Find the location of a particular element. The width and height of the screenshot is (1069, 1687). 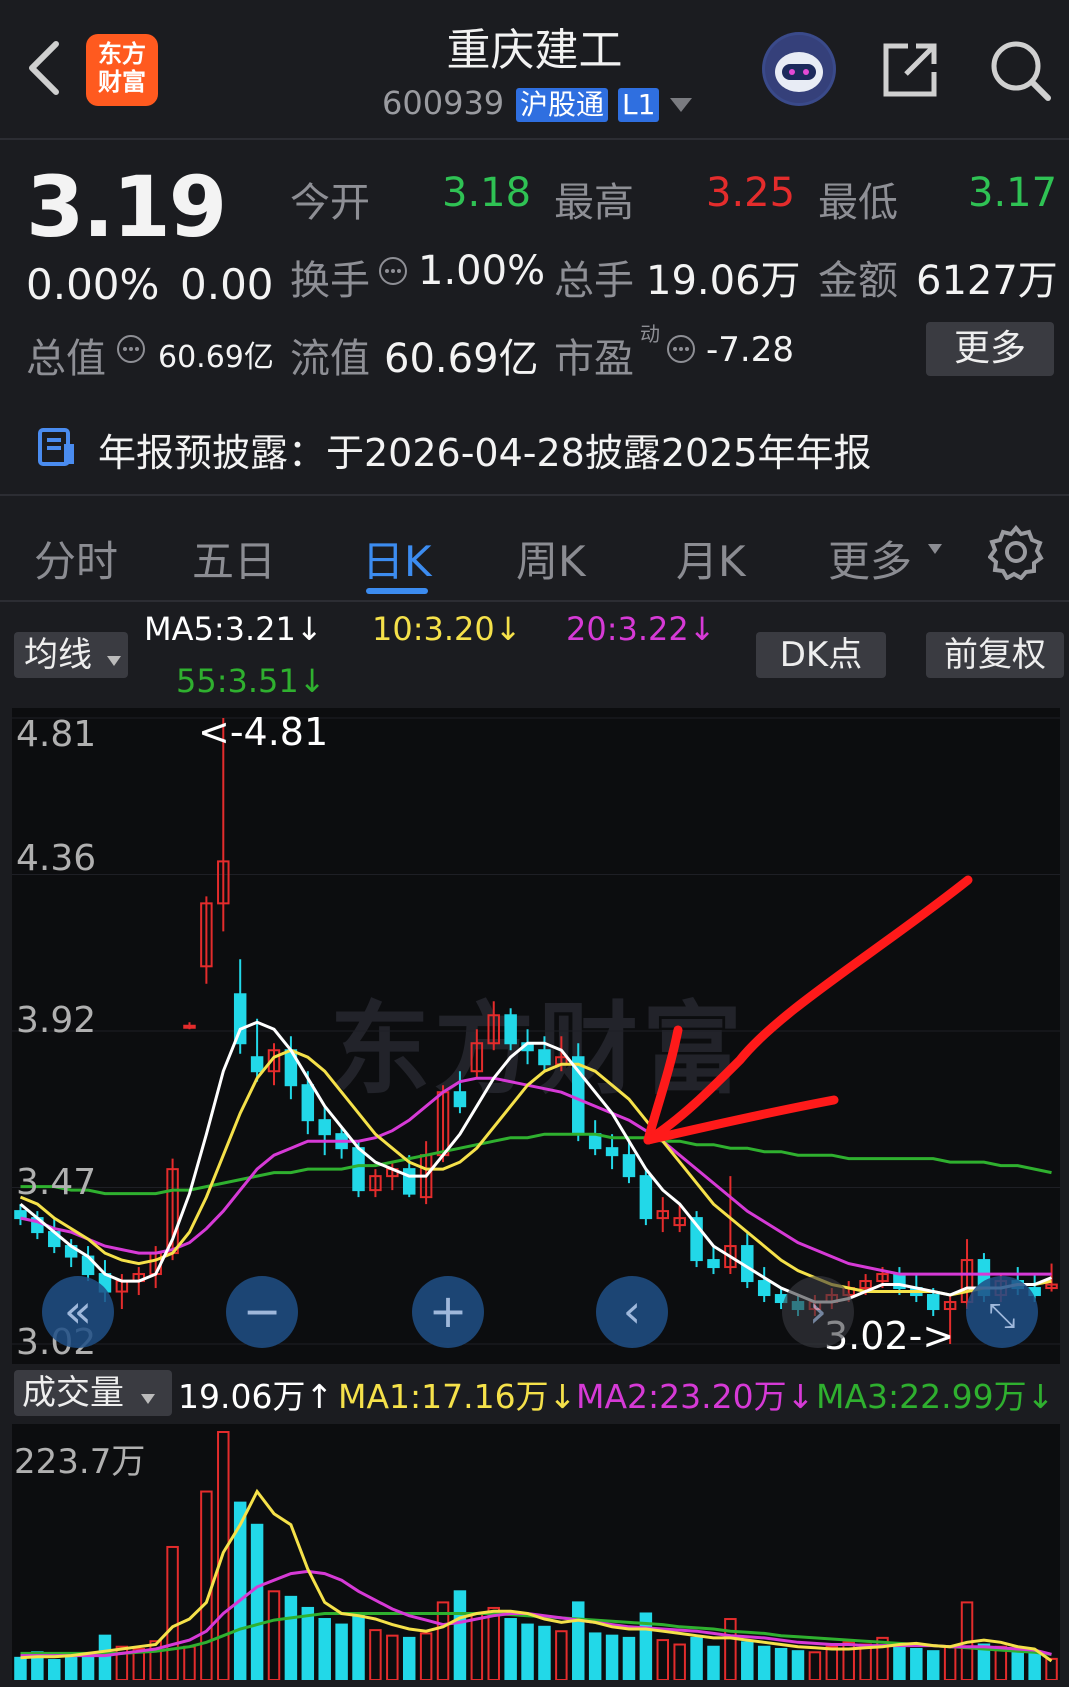

market-cap-label: 总值 is located at coordinates (66, 359).